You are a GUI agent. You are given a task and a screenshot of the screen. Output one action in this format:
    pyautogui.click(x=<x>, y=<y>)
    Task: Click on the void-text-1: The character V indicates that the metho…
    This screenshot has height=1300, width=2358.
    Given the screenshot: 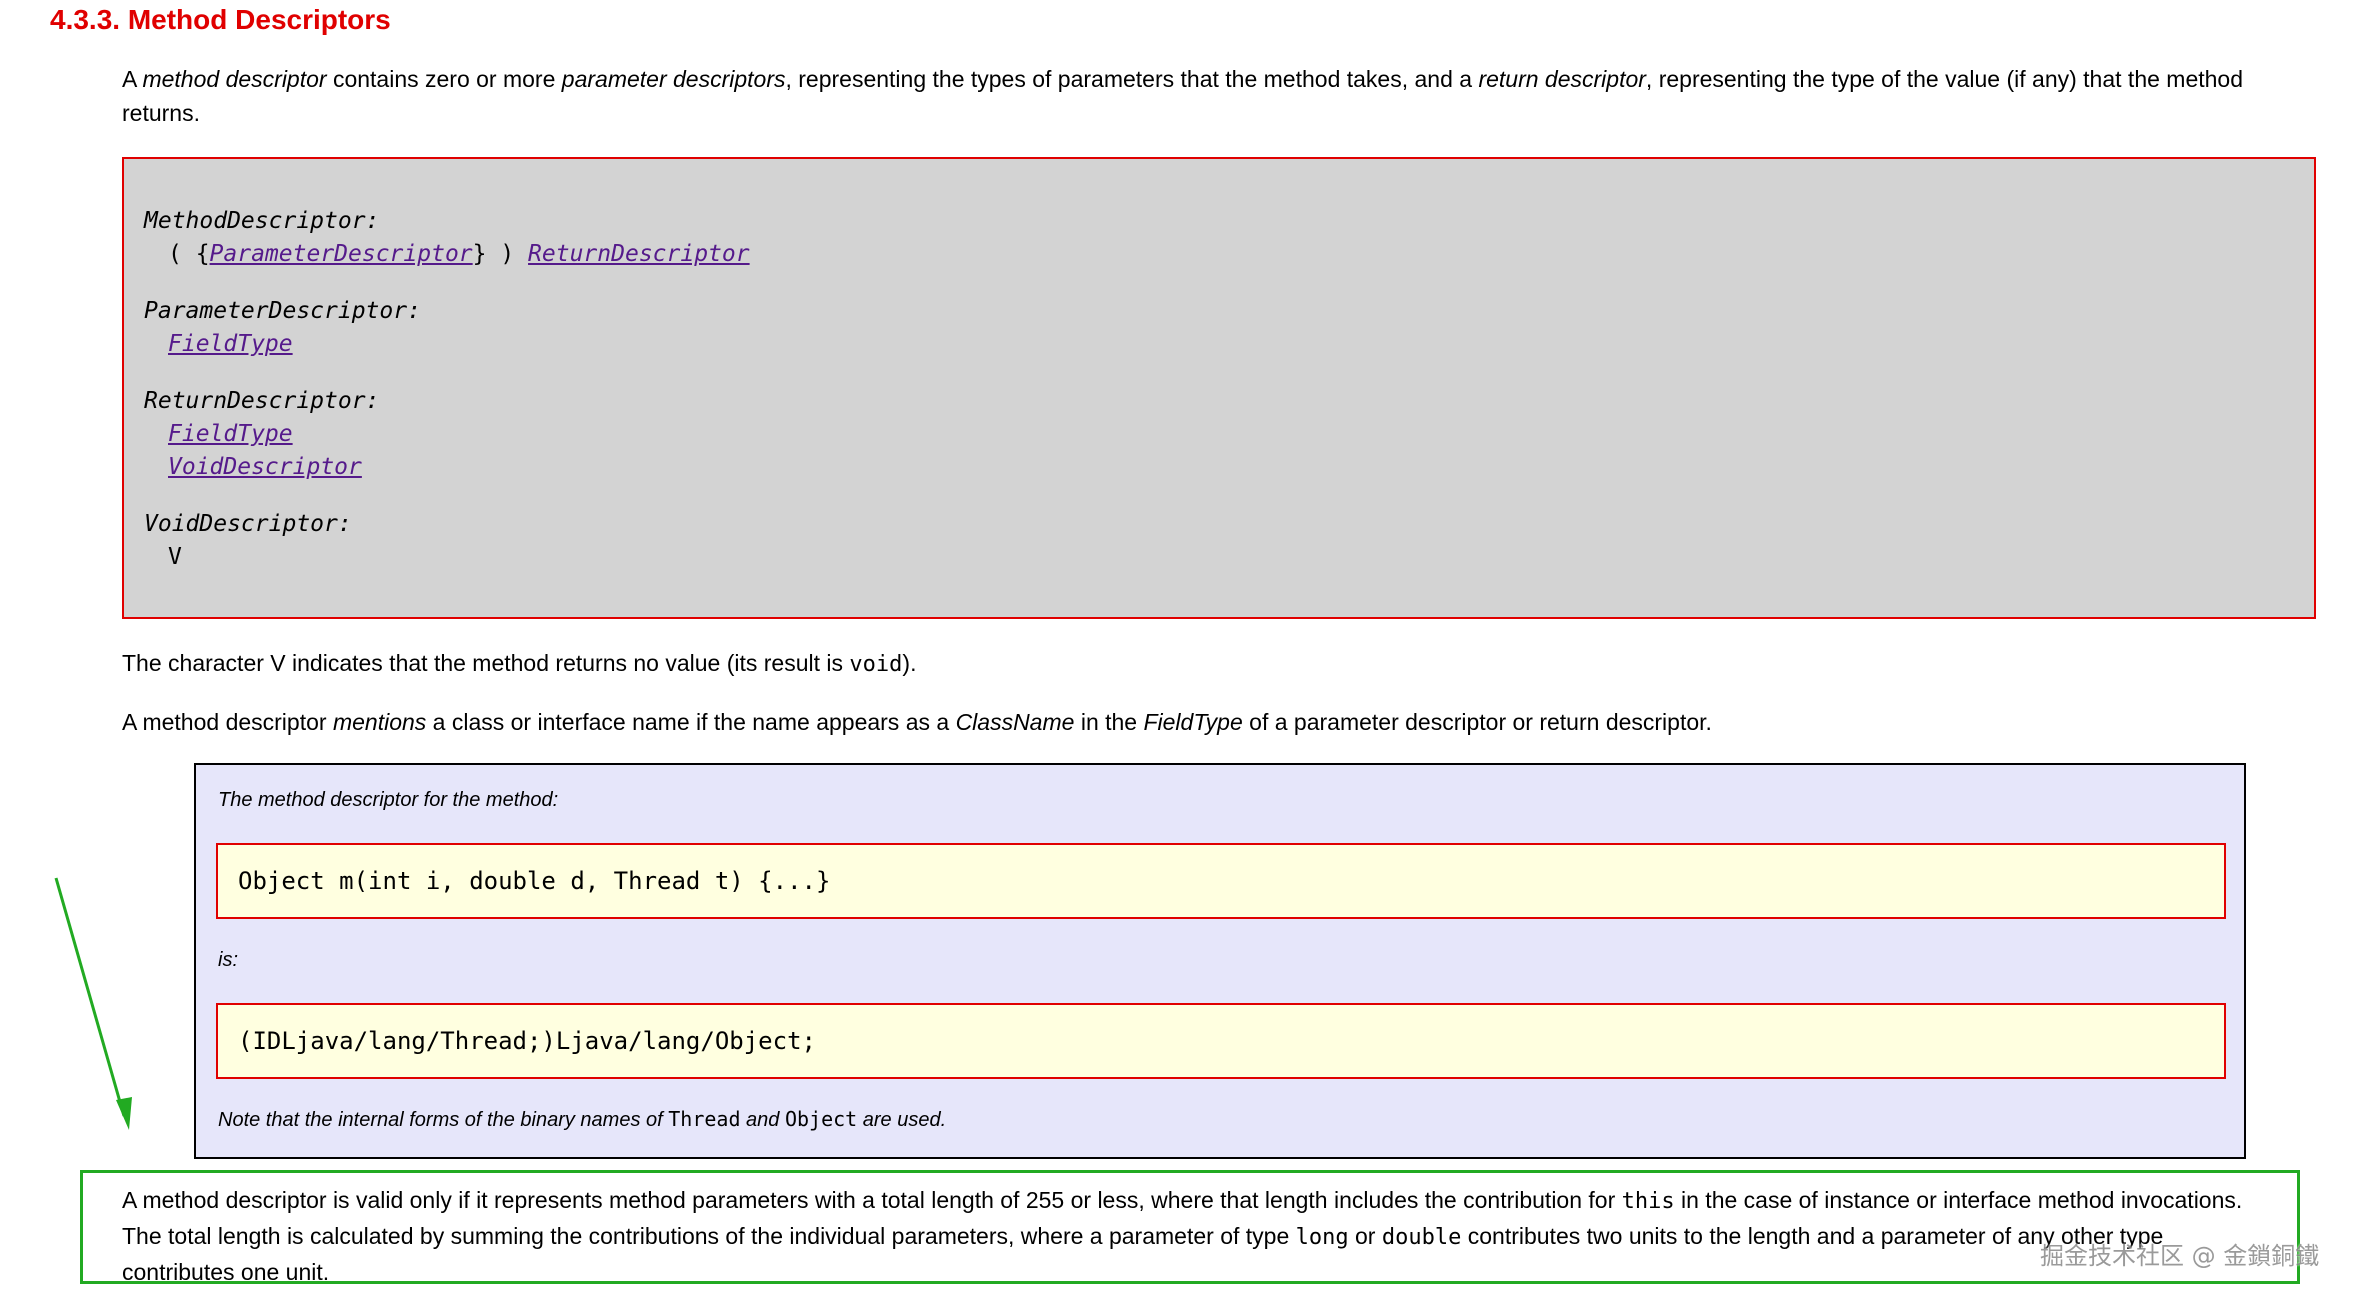 What is the action you would take?
    pyautogui.click(x=486, y=663)
    